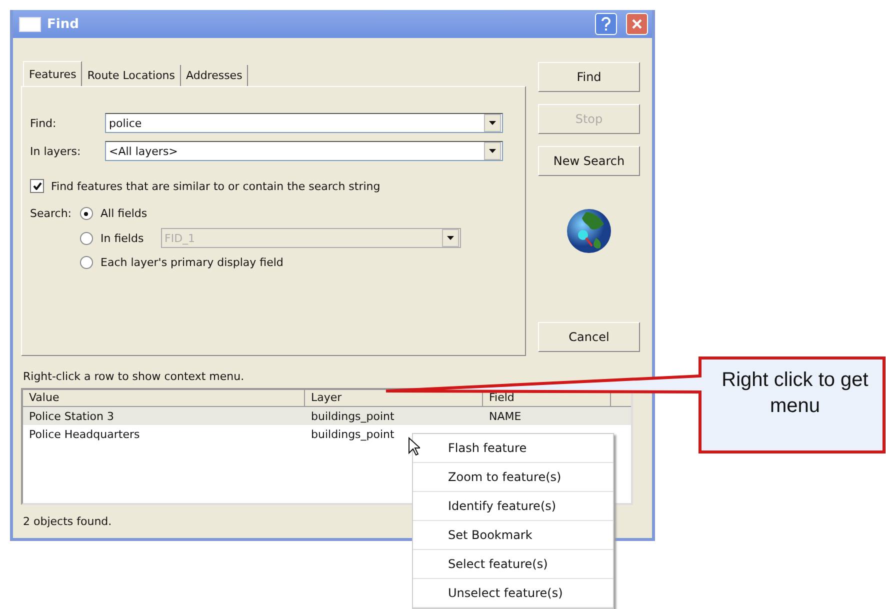 The image size is (886, 609). Describe the element at coordinates (192, 262) in the screenshot. I see `radio-label: Each layer's primary display field` at that location.